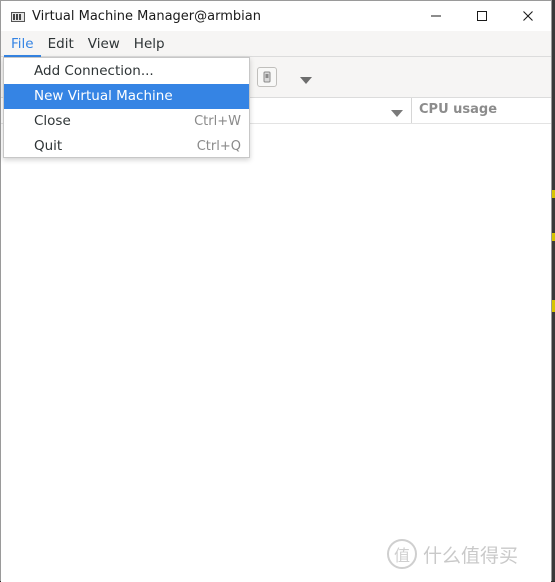  I want to click on menu-edit: Edit, so click(61, 44).